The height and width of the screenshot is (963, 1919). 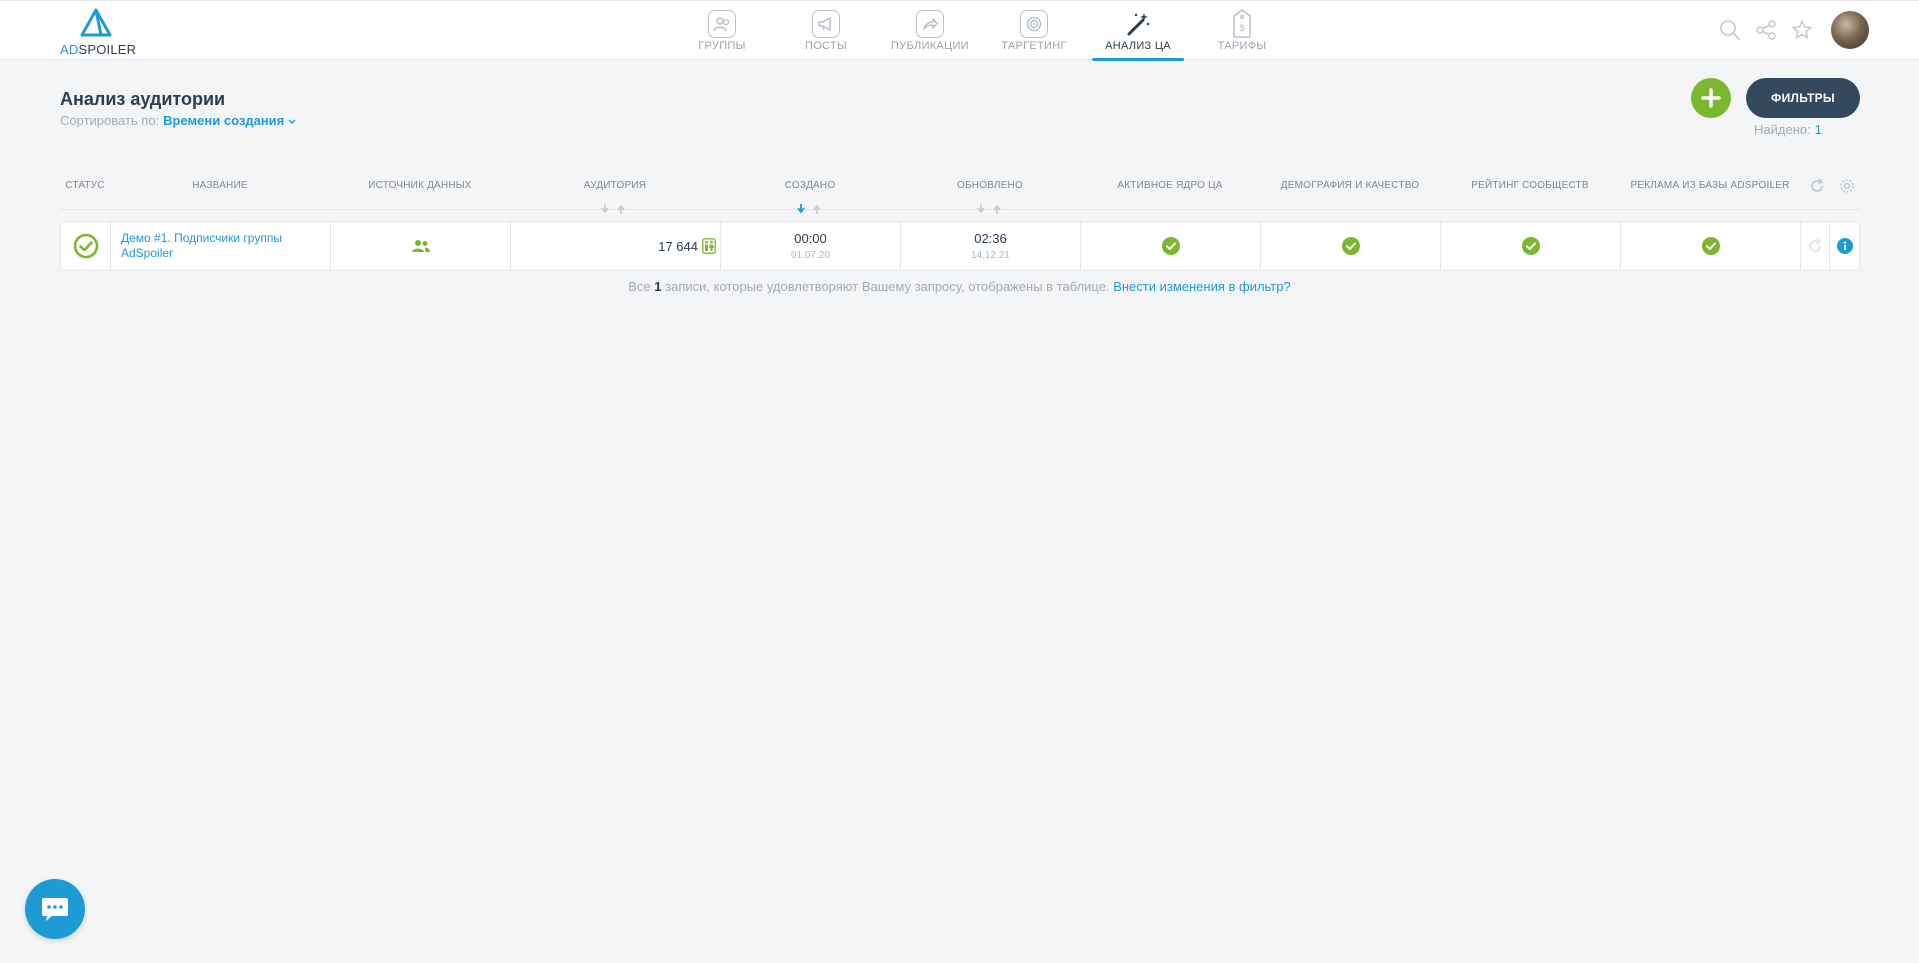 I want to click on source-cell, so click(x=421, y=246).